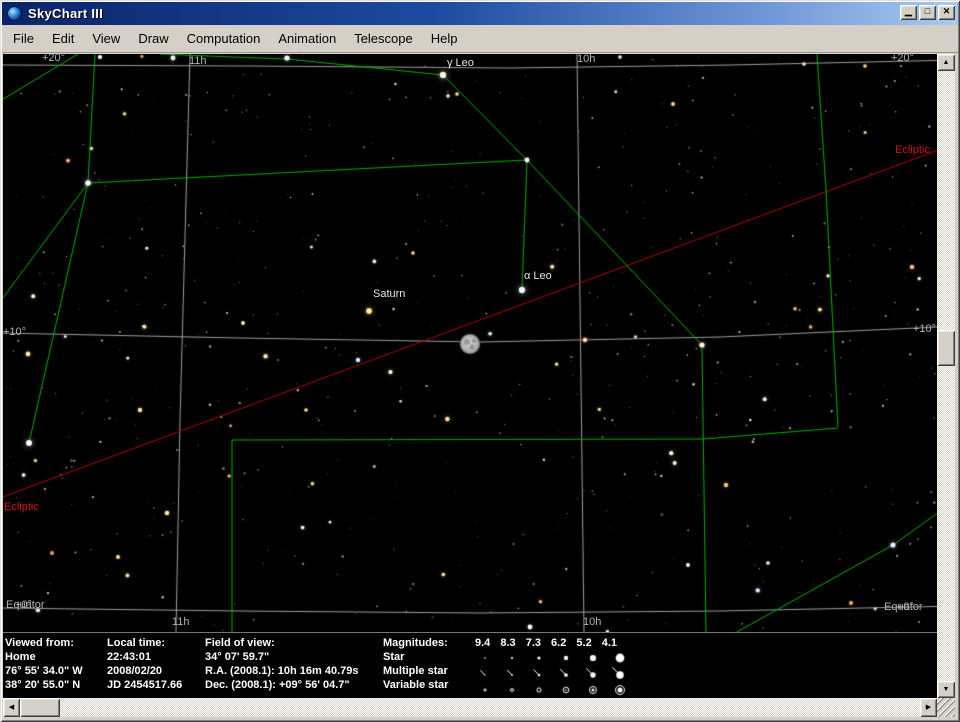 The image size is (960, 722). What do you see at coordinates (553, 673) in the screenshot?
I see `magnitude-symbols` at bounding box center [553, 673].